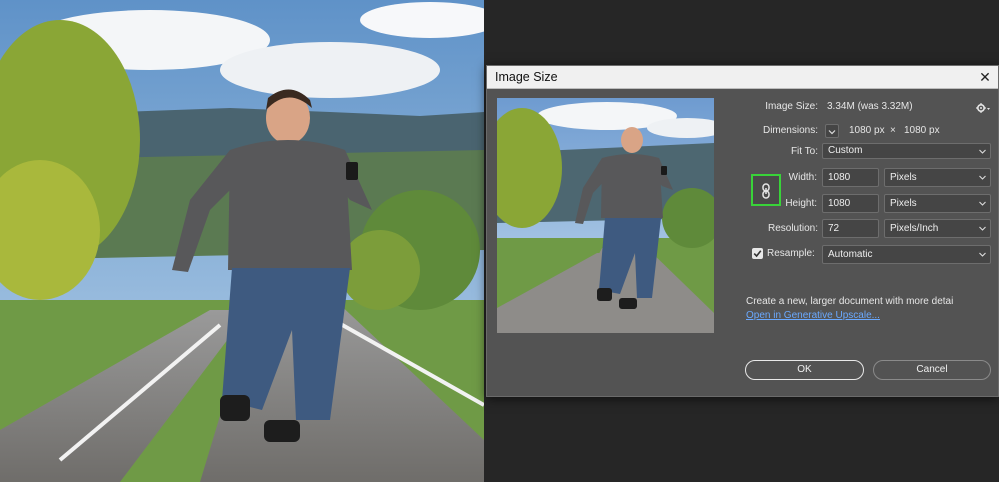 The height and width of the screenshot is (482, 999). I want to click on dialog-title: Image Size, so click(526, 77).